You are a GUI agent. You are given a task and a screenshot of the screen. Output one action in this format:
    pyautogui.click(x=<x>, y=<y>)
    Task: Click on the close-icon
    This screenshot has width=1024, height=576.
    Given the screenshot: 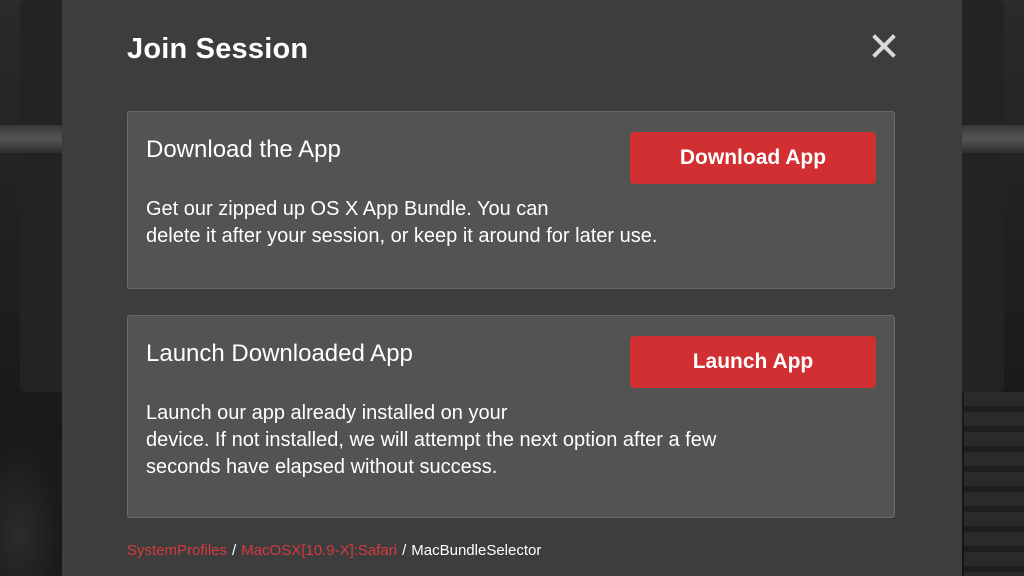 What is the action you would take?
    pyautogui.click(x=884, y=46)
    